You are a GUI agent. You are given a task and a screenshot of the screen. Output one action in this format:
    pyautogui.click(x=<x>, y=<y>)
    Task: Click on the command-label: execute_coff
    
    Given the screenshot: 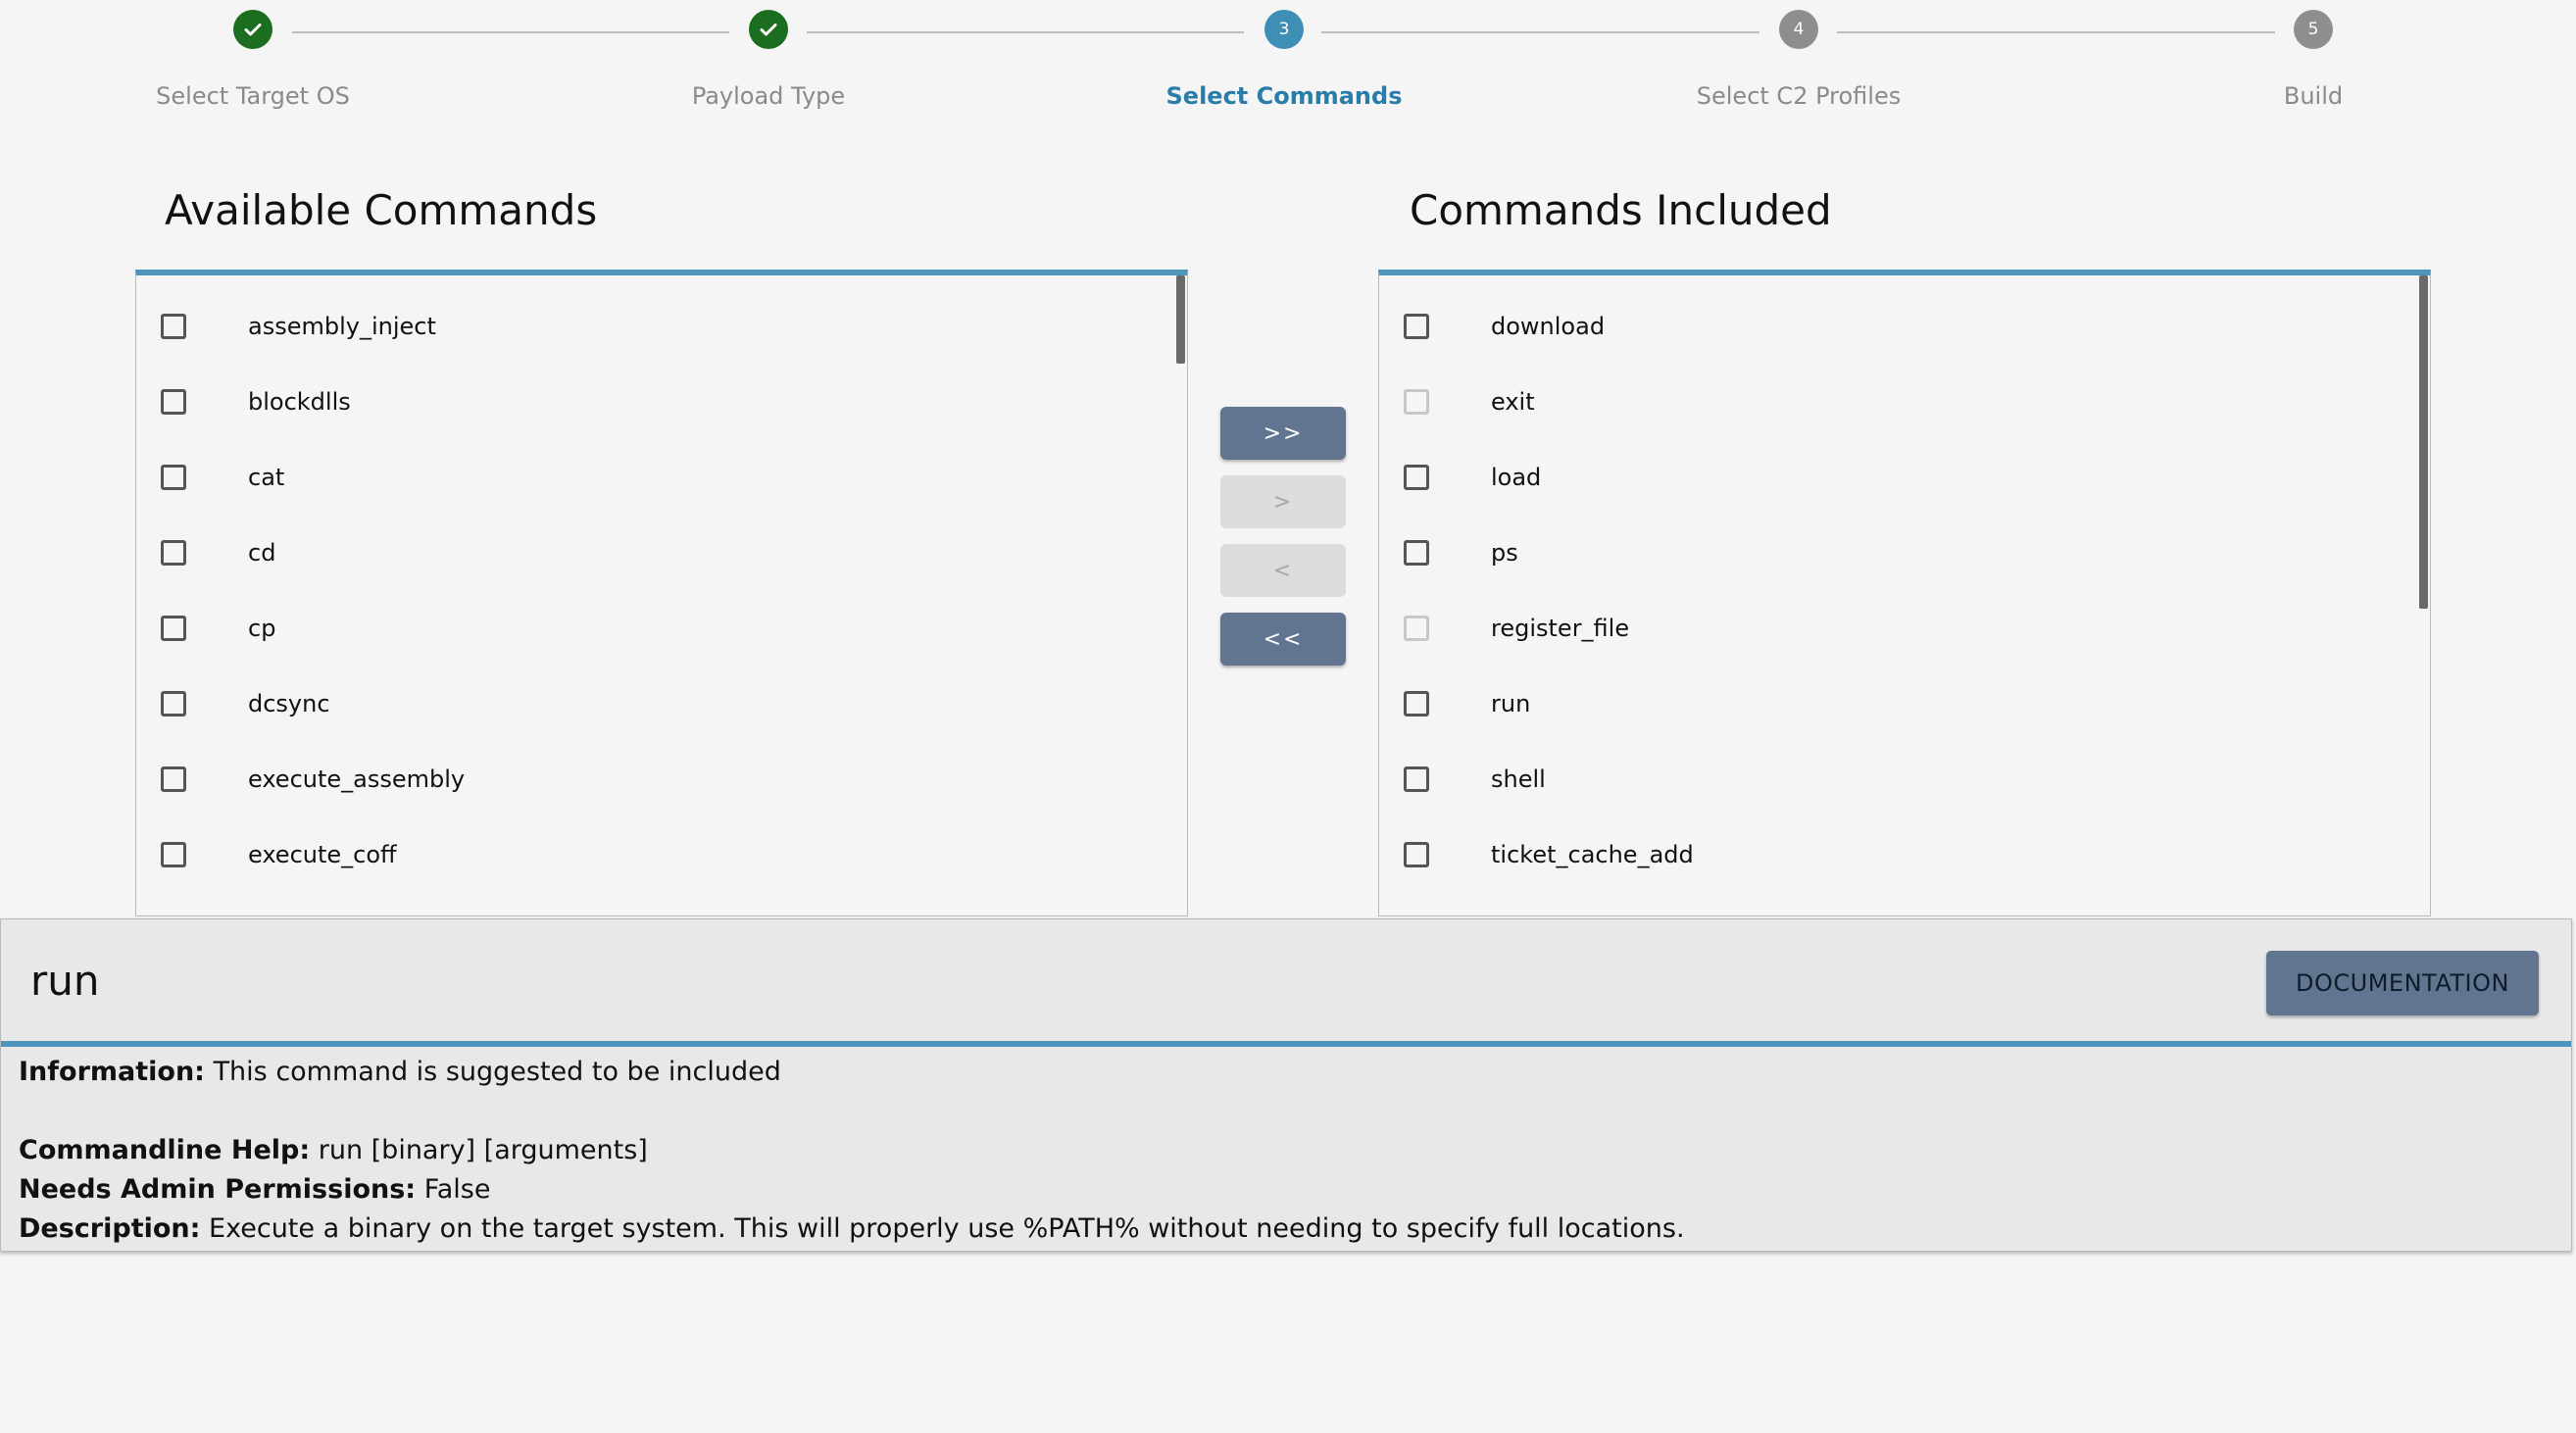 What is the action you would take?
    pyautogui.click(x=322, y=854)
    